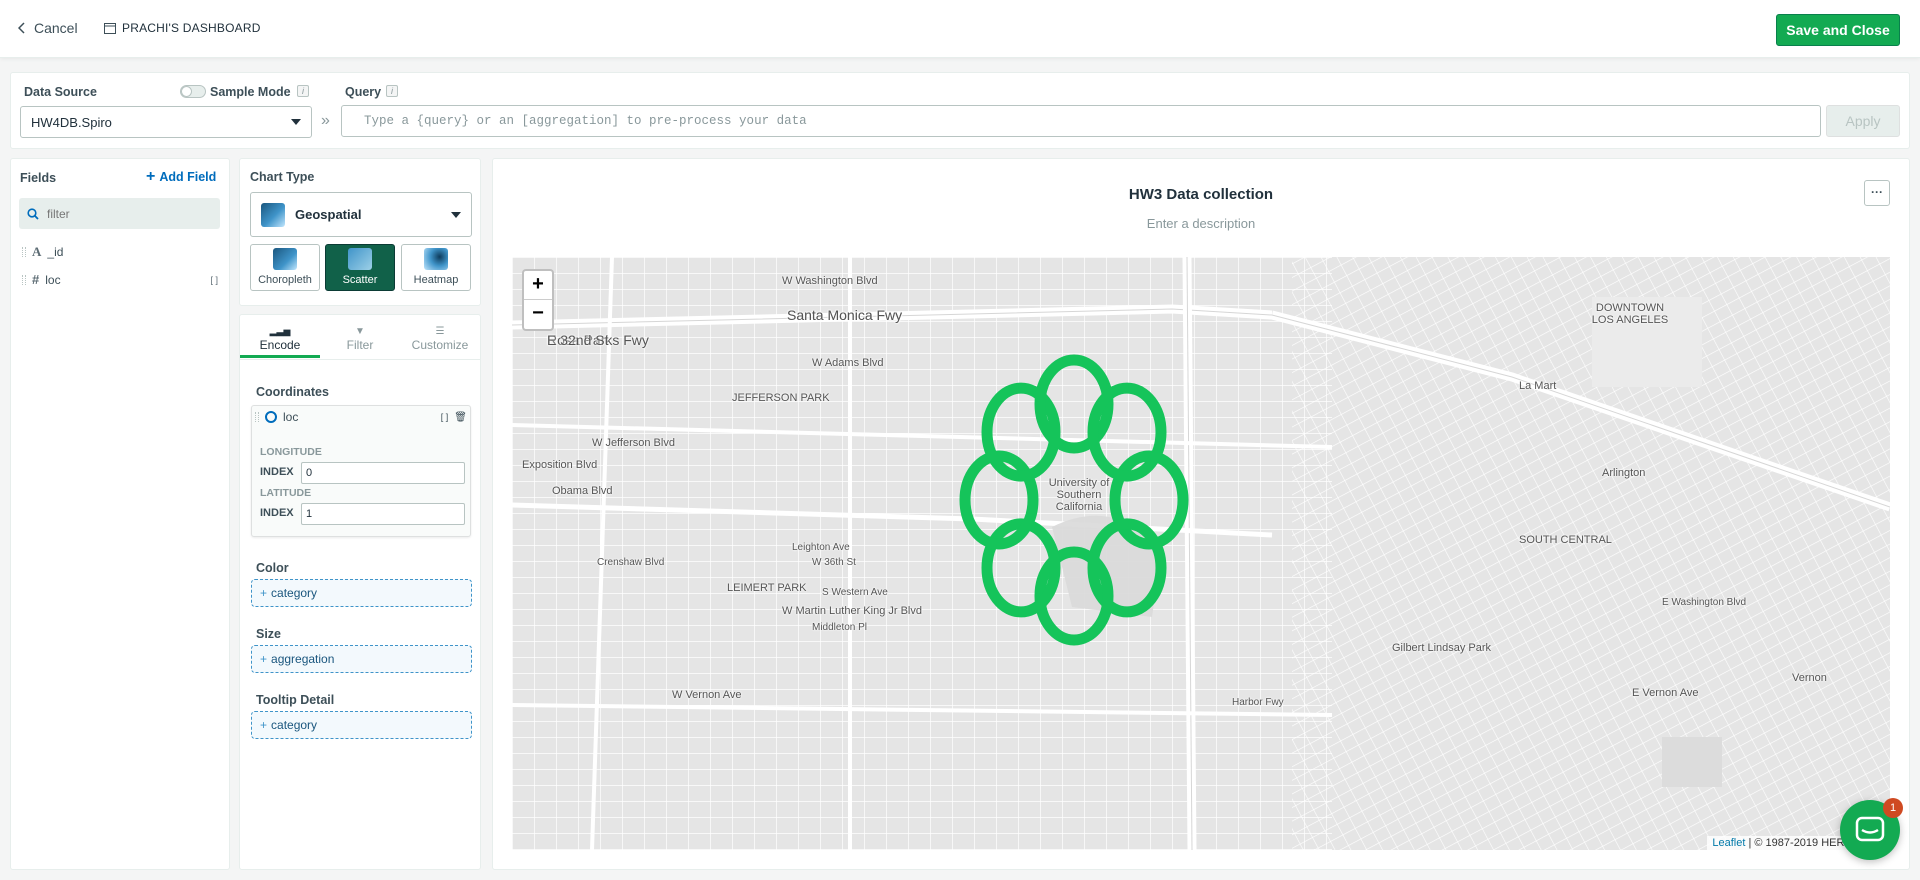  What do you see at coordinates (360, 345) in the screenshot?
I see `tab-label: Filter` at bounding box center [360, 345].